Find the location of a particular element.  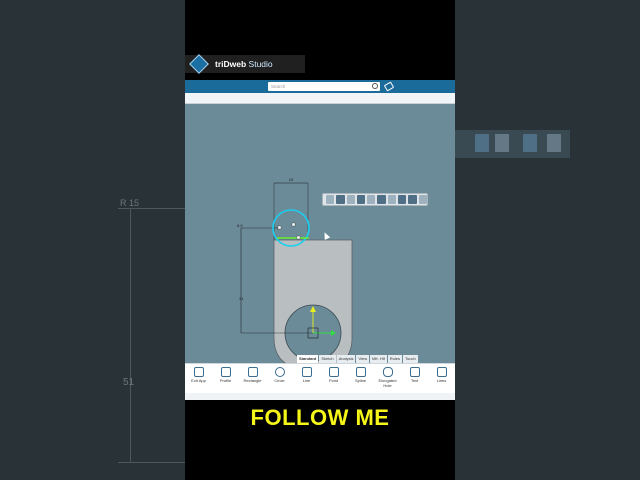

toolbar-tool-1-icon is located at coordinates (330, 199).